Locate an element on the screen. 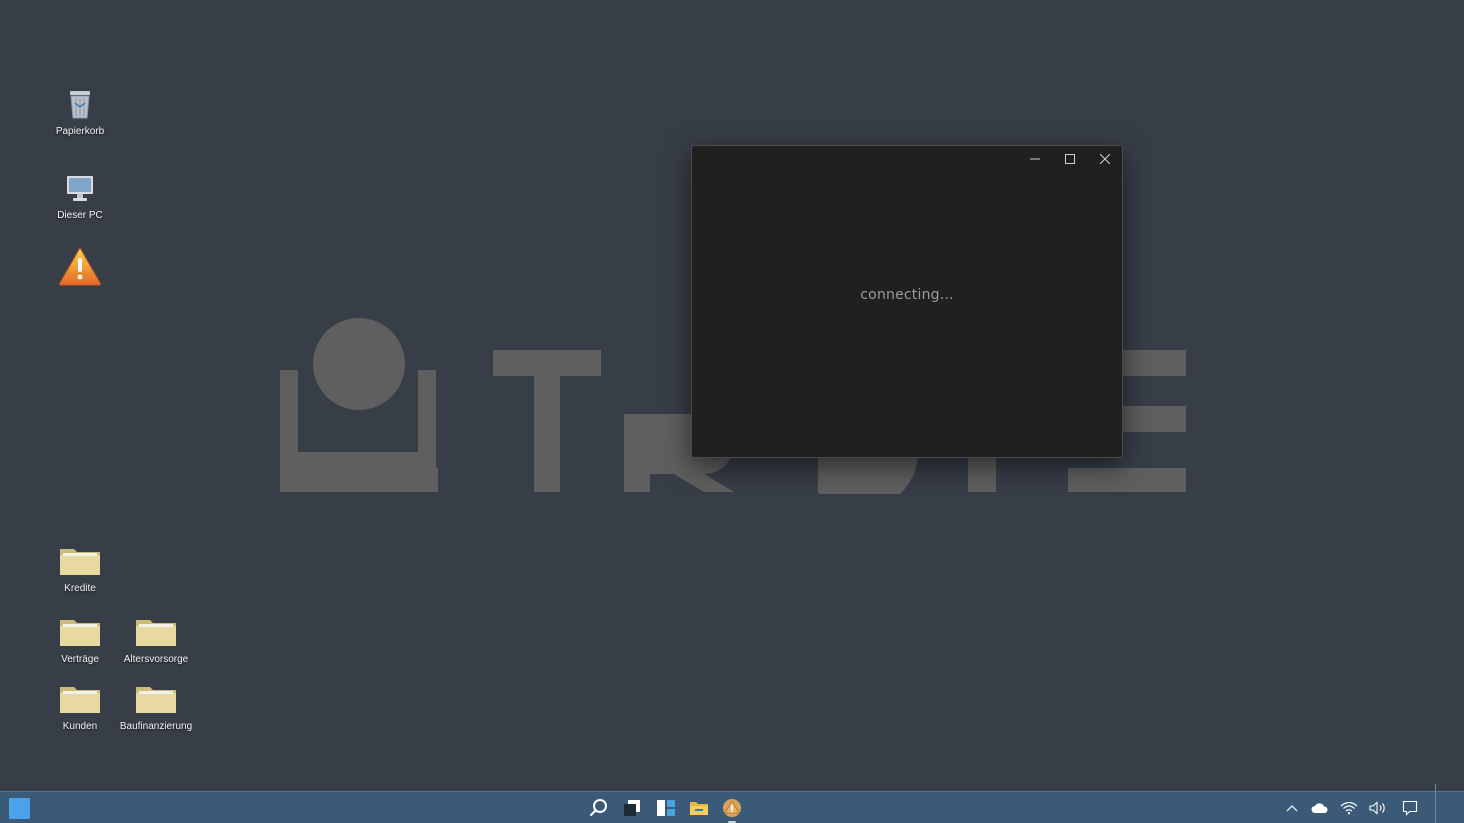 The image size is (1464, 823). notification-icon is located at coordinates (1410, 808).